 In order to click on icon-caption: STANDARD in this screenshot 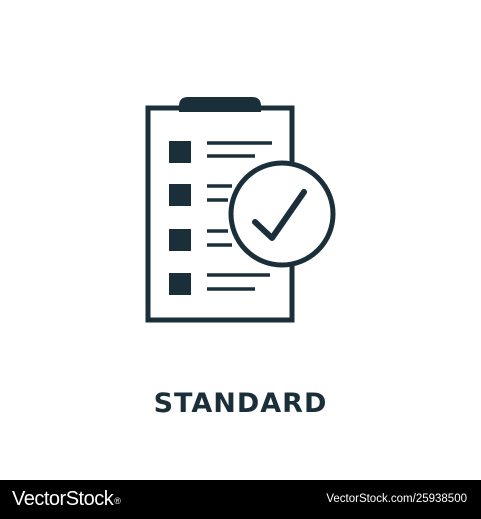, I will do `click(240, 403)`.